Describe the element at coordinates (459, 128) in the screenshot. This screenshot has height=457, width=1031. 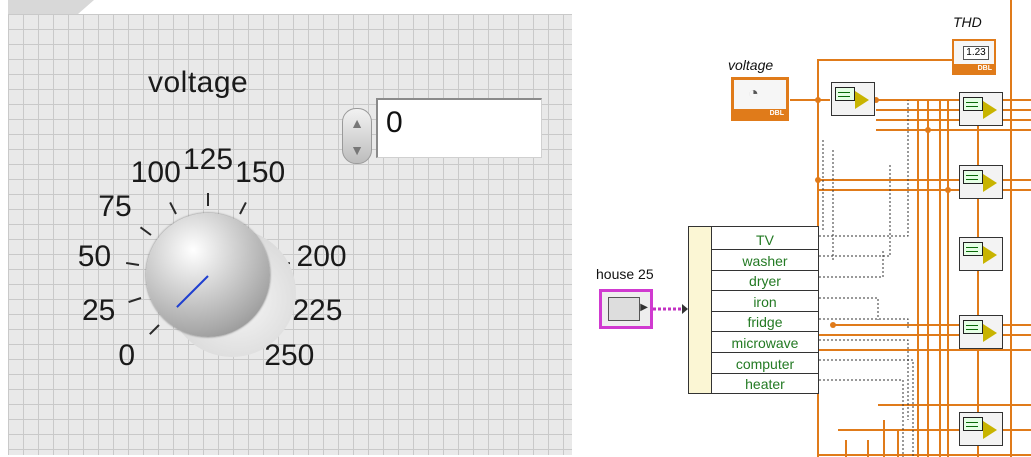
I see `numeric-input: 0` at that location.